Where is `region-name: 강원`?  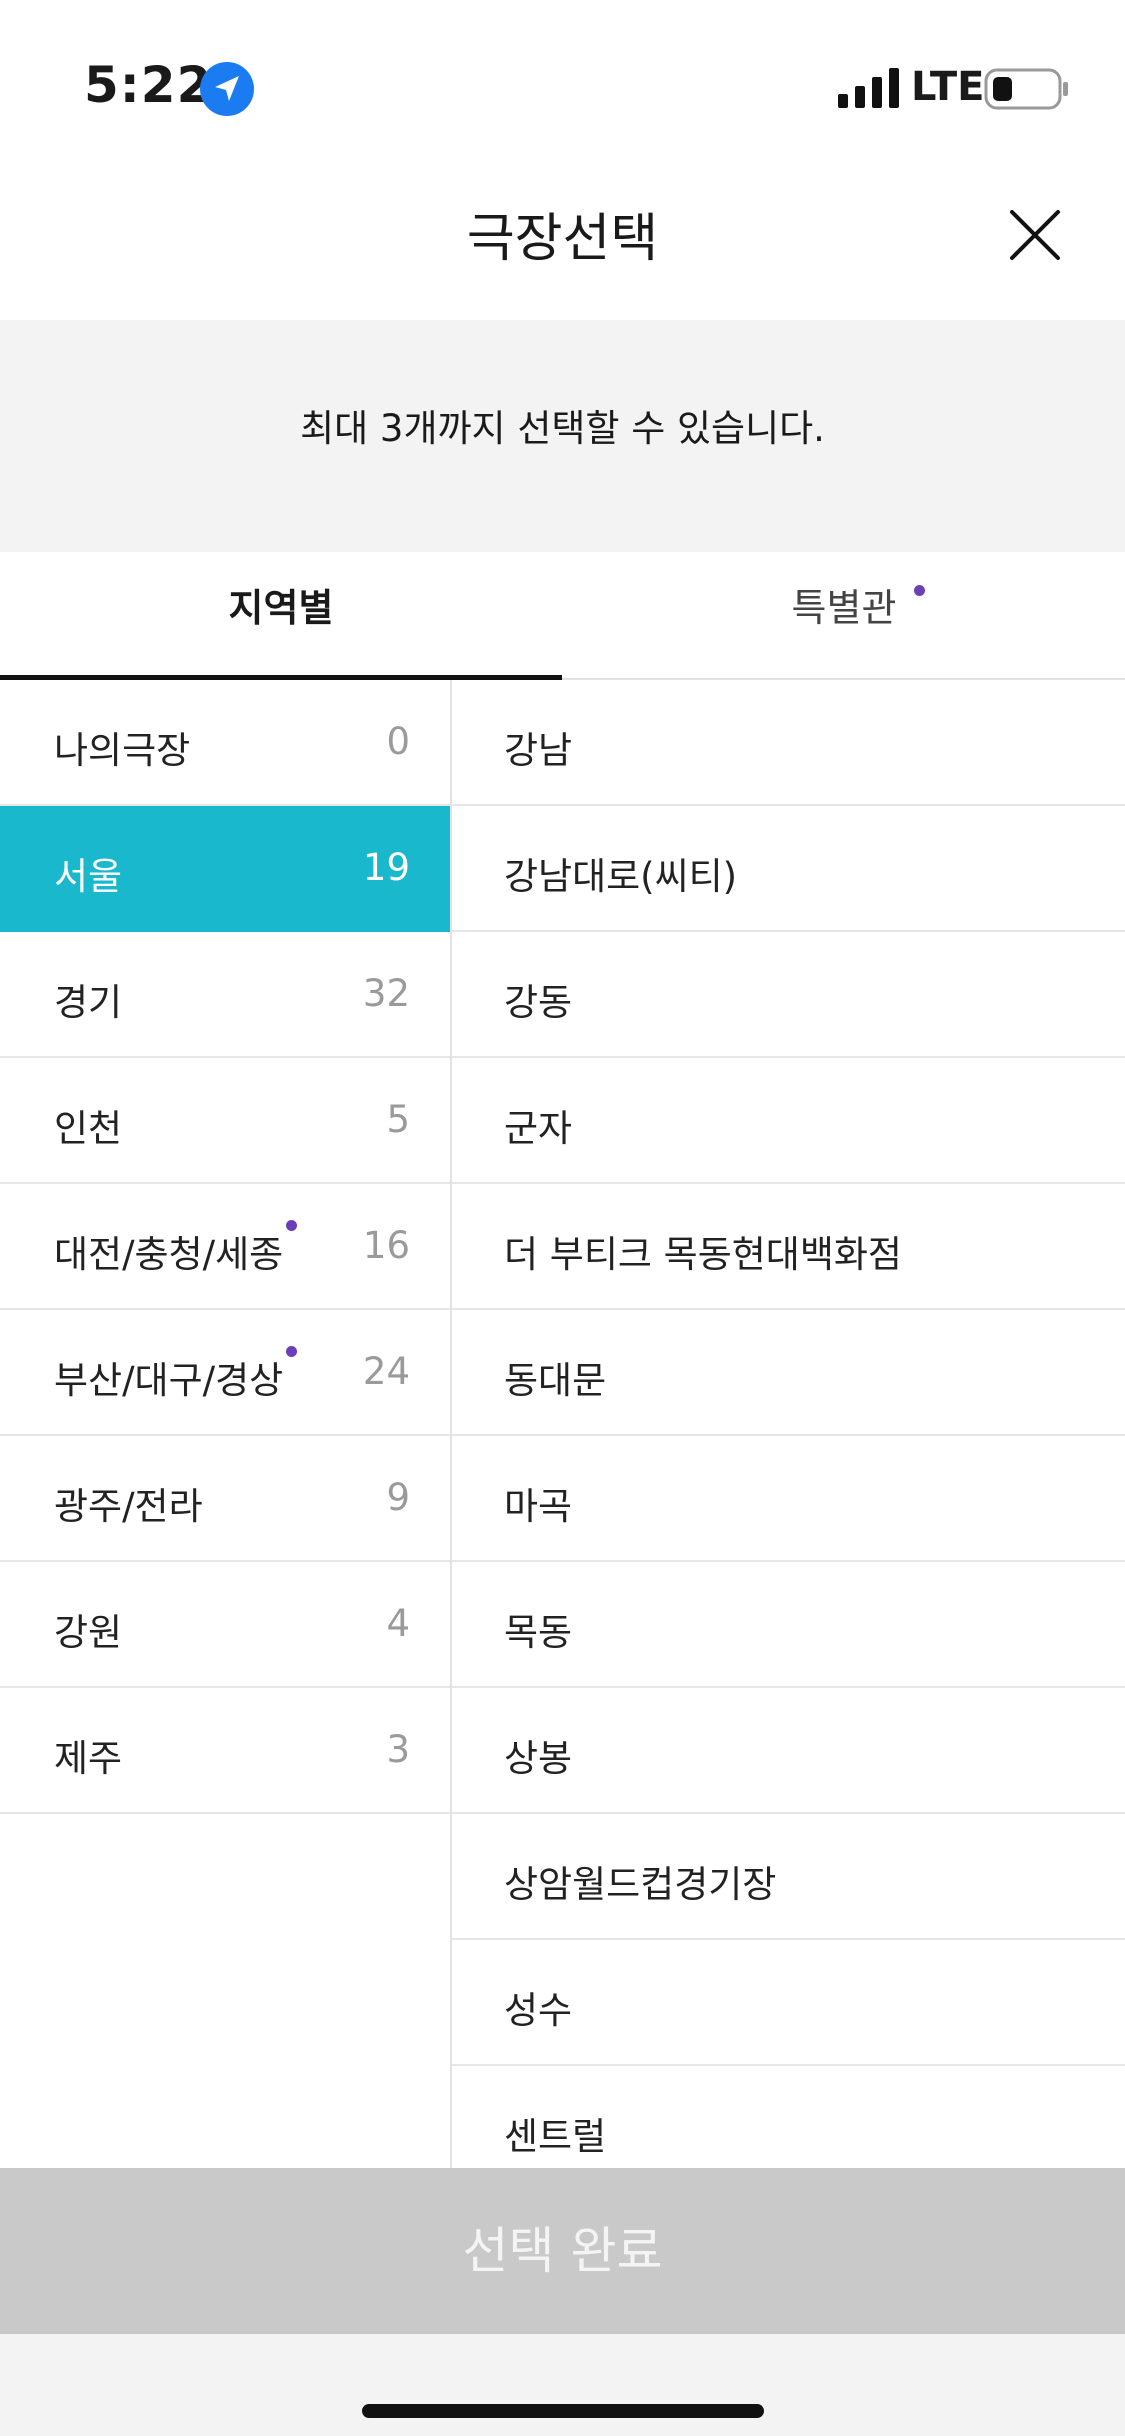
region-name: 강원 is located at coordinates (88, 1632).